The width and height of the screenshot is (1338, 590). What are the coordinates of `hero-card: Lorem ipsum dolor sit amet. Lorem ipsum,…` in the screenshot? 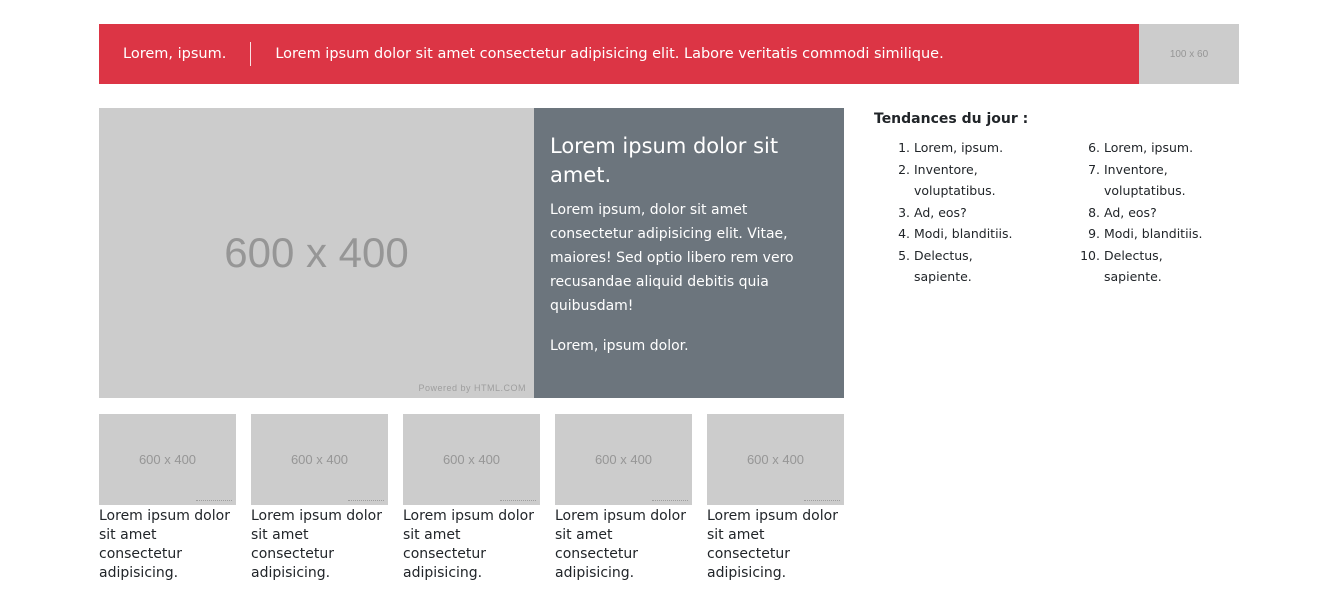 It's located at (689, 253).